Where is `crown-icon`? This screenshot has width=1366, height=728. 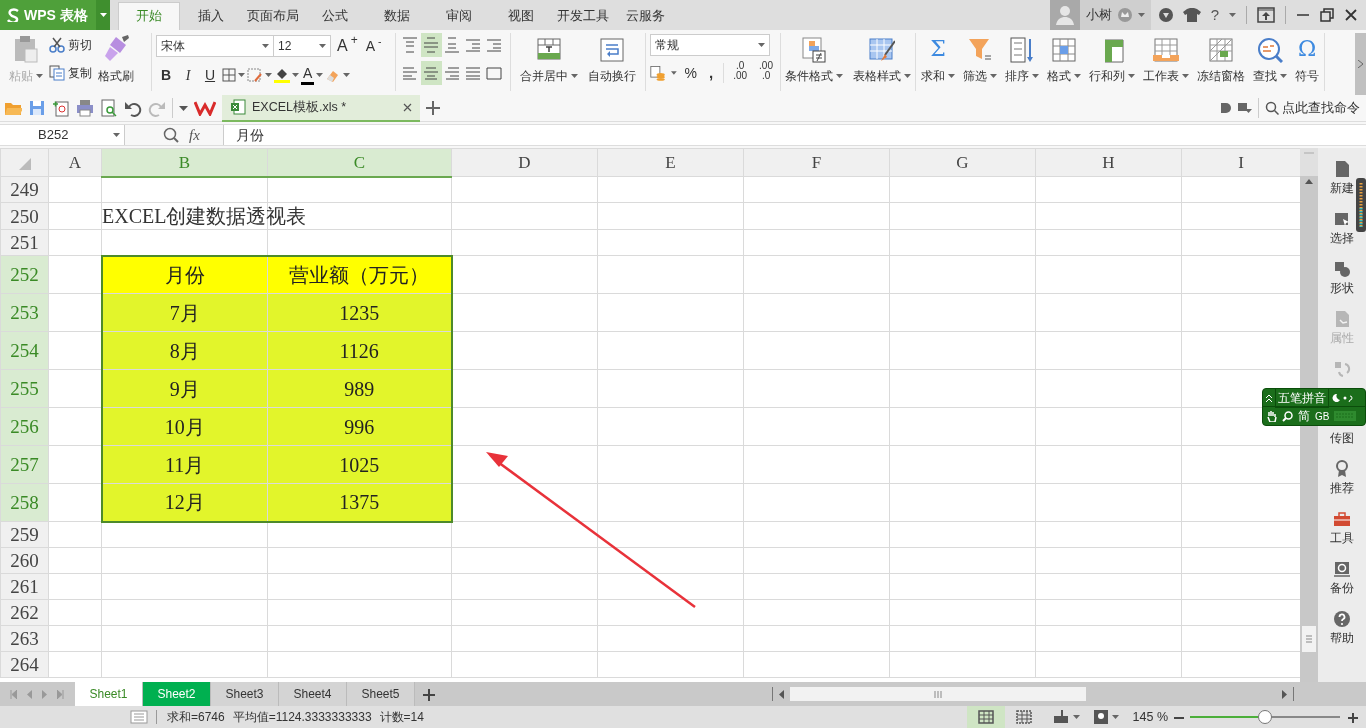 crown-icon is located at coordinates (1124, 15).